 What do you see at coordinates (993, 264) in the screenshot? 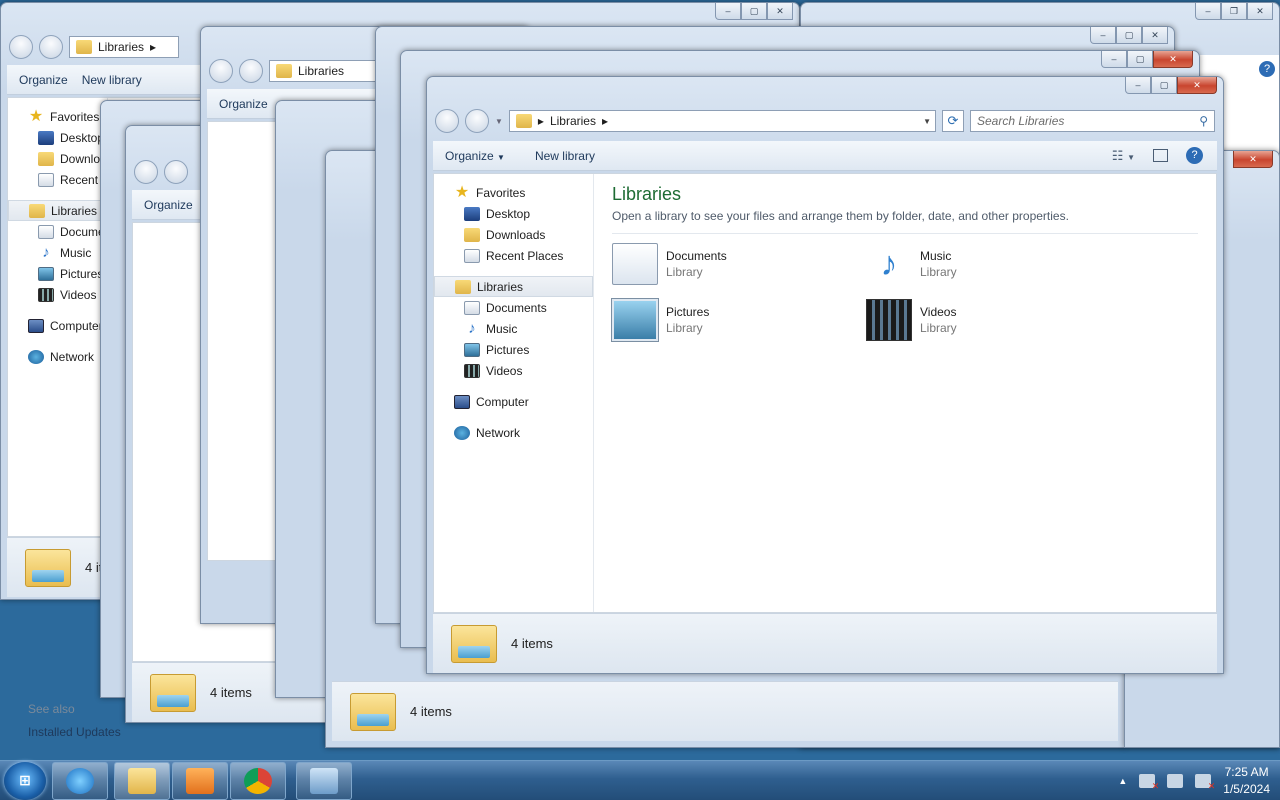
I see `library-item-music: ♪ Music Library` at bounding box center [993, 264].